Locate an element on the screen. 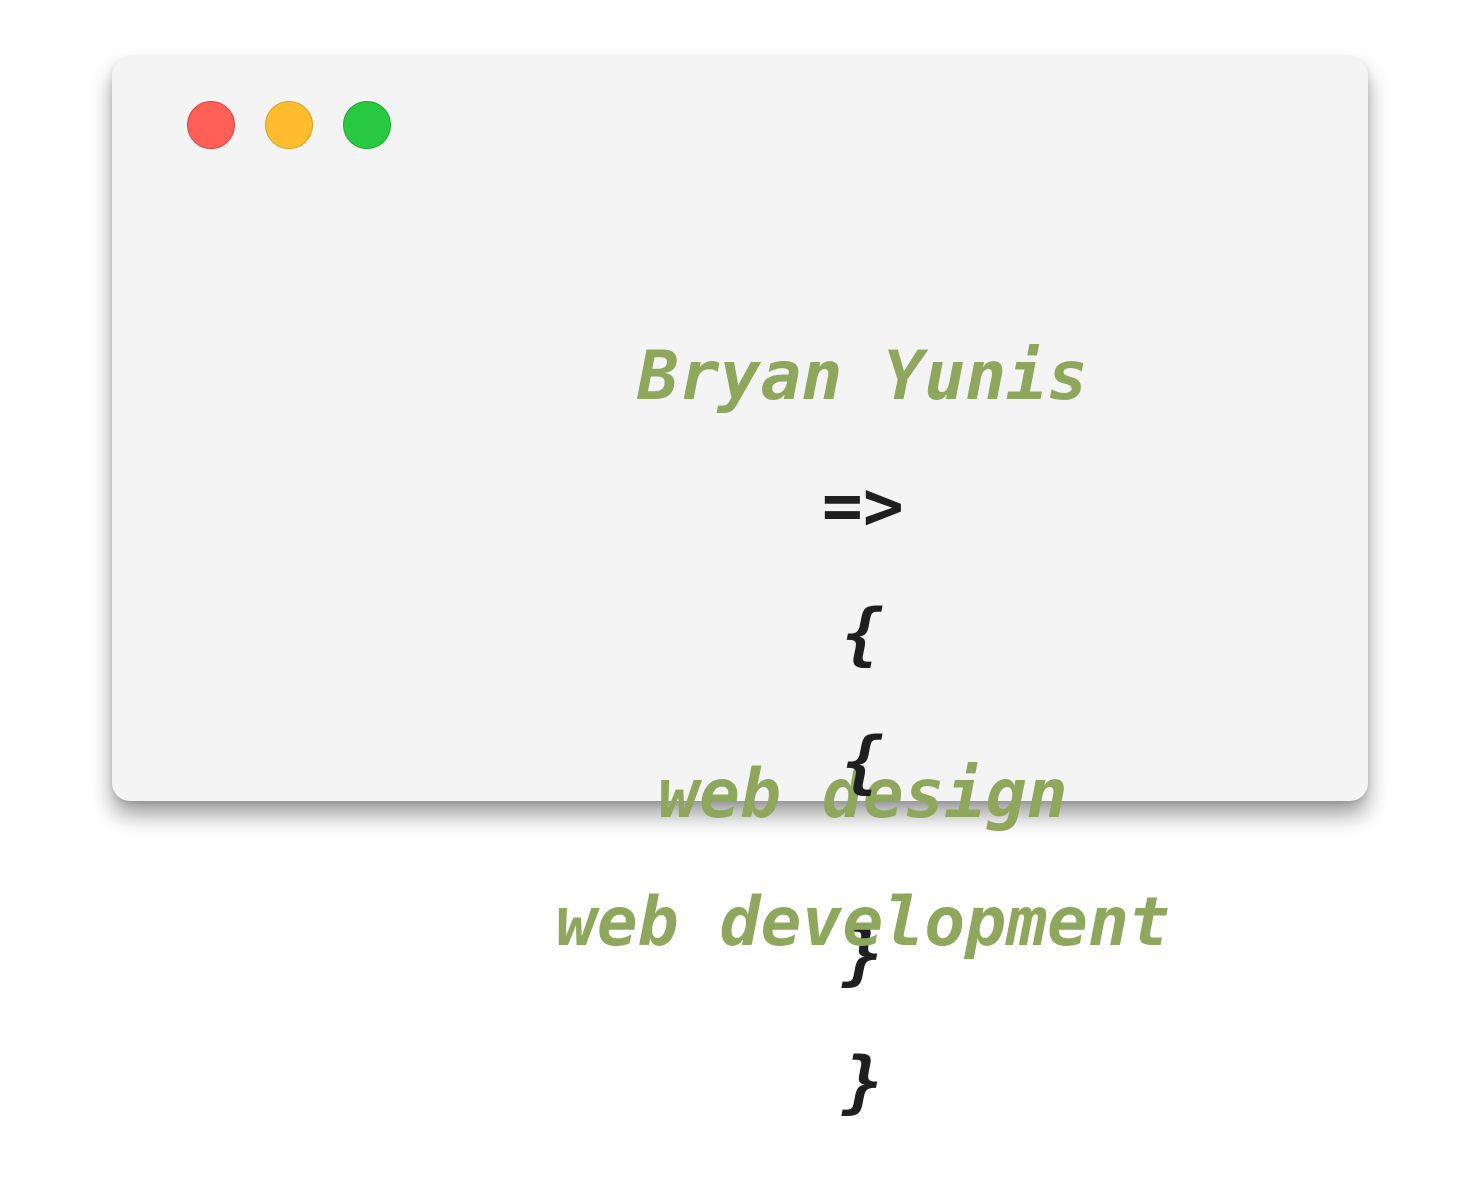 The width and height of the screenshot is (1480, 1203). open-brace: { is located at coordinates (863, 762).